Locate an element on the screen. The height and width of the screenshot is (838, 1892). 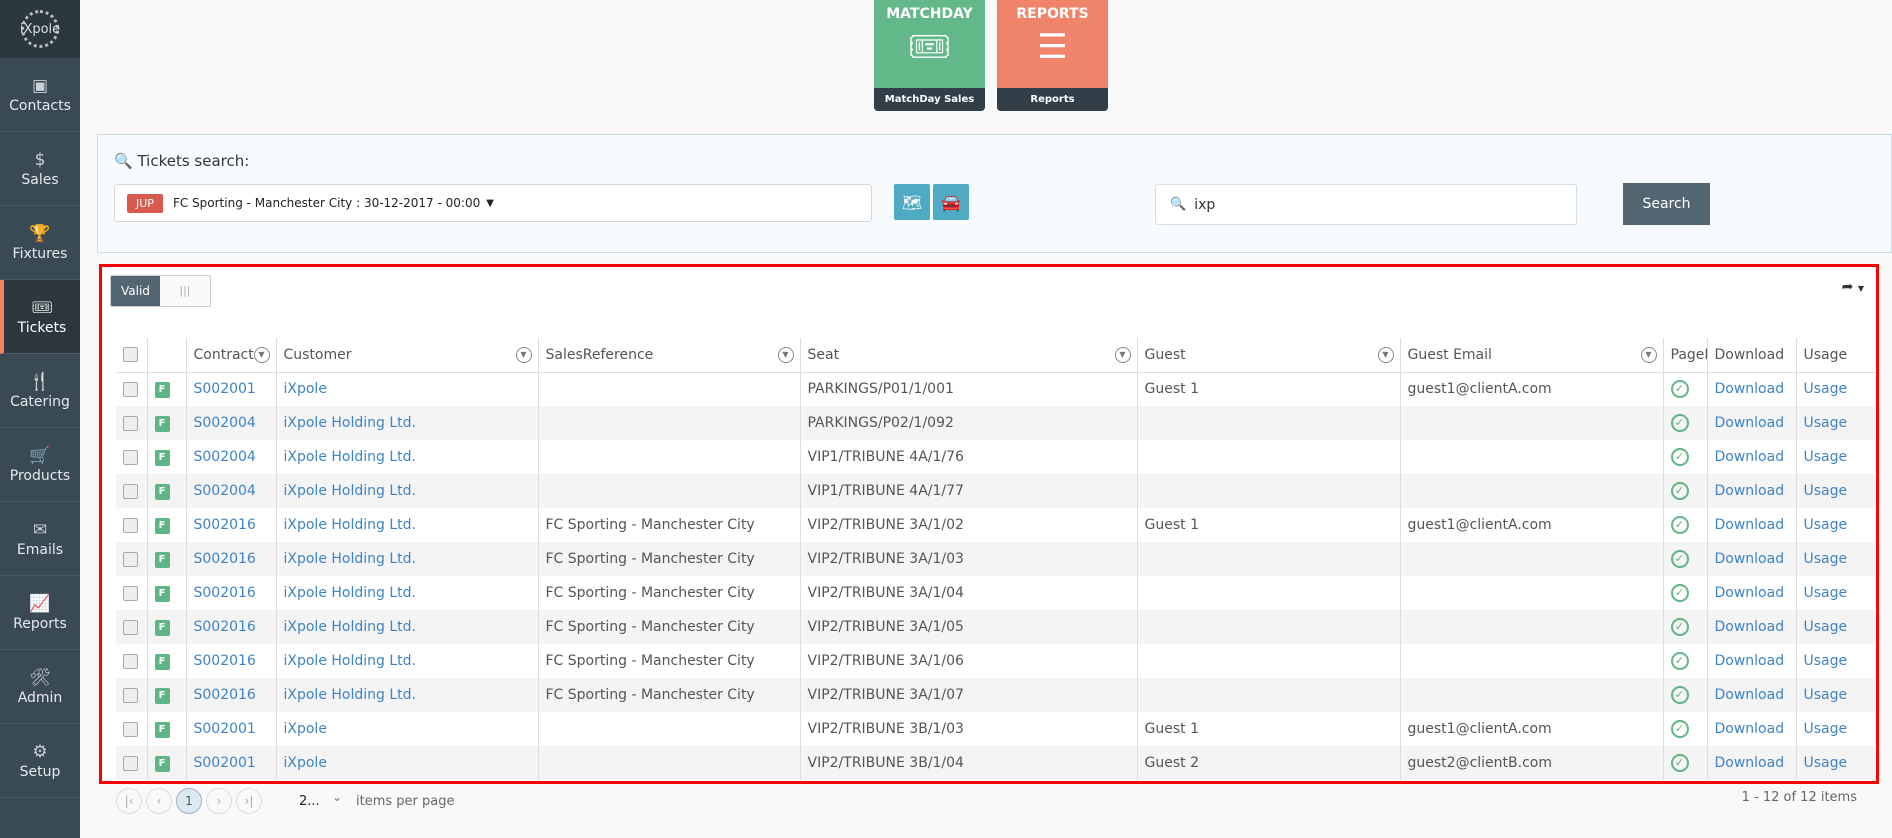
toggle-valid: Valid is located at coordinates (135, 291).